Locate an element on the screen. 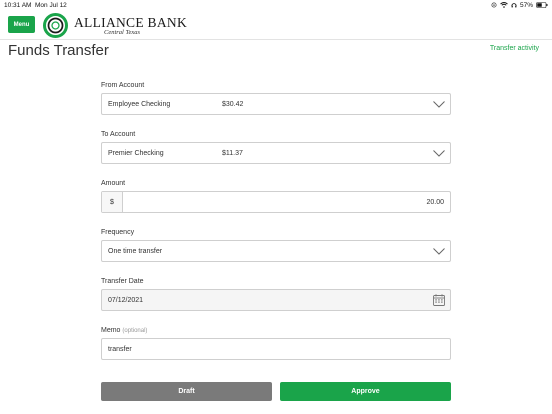  wifi-icon is located at coordinates (504, 5).